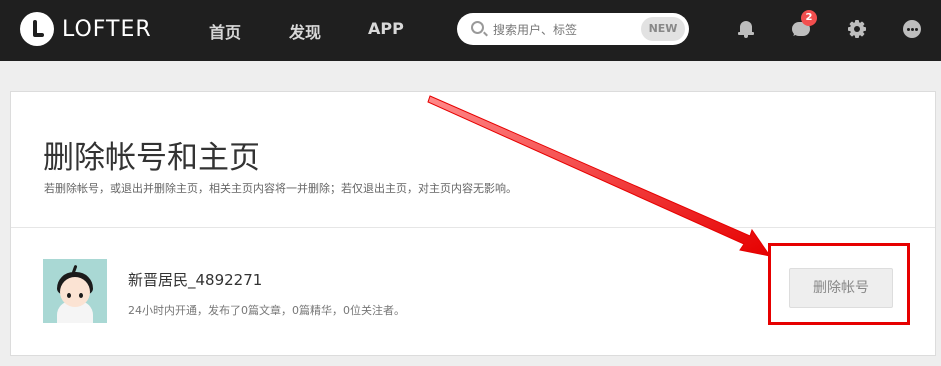 This screenshot has height=366, width=941. I want to click on account-name: 新晋居民_4892271, so click(195, 280).